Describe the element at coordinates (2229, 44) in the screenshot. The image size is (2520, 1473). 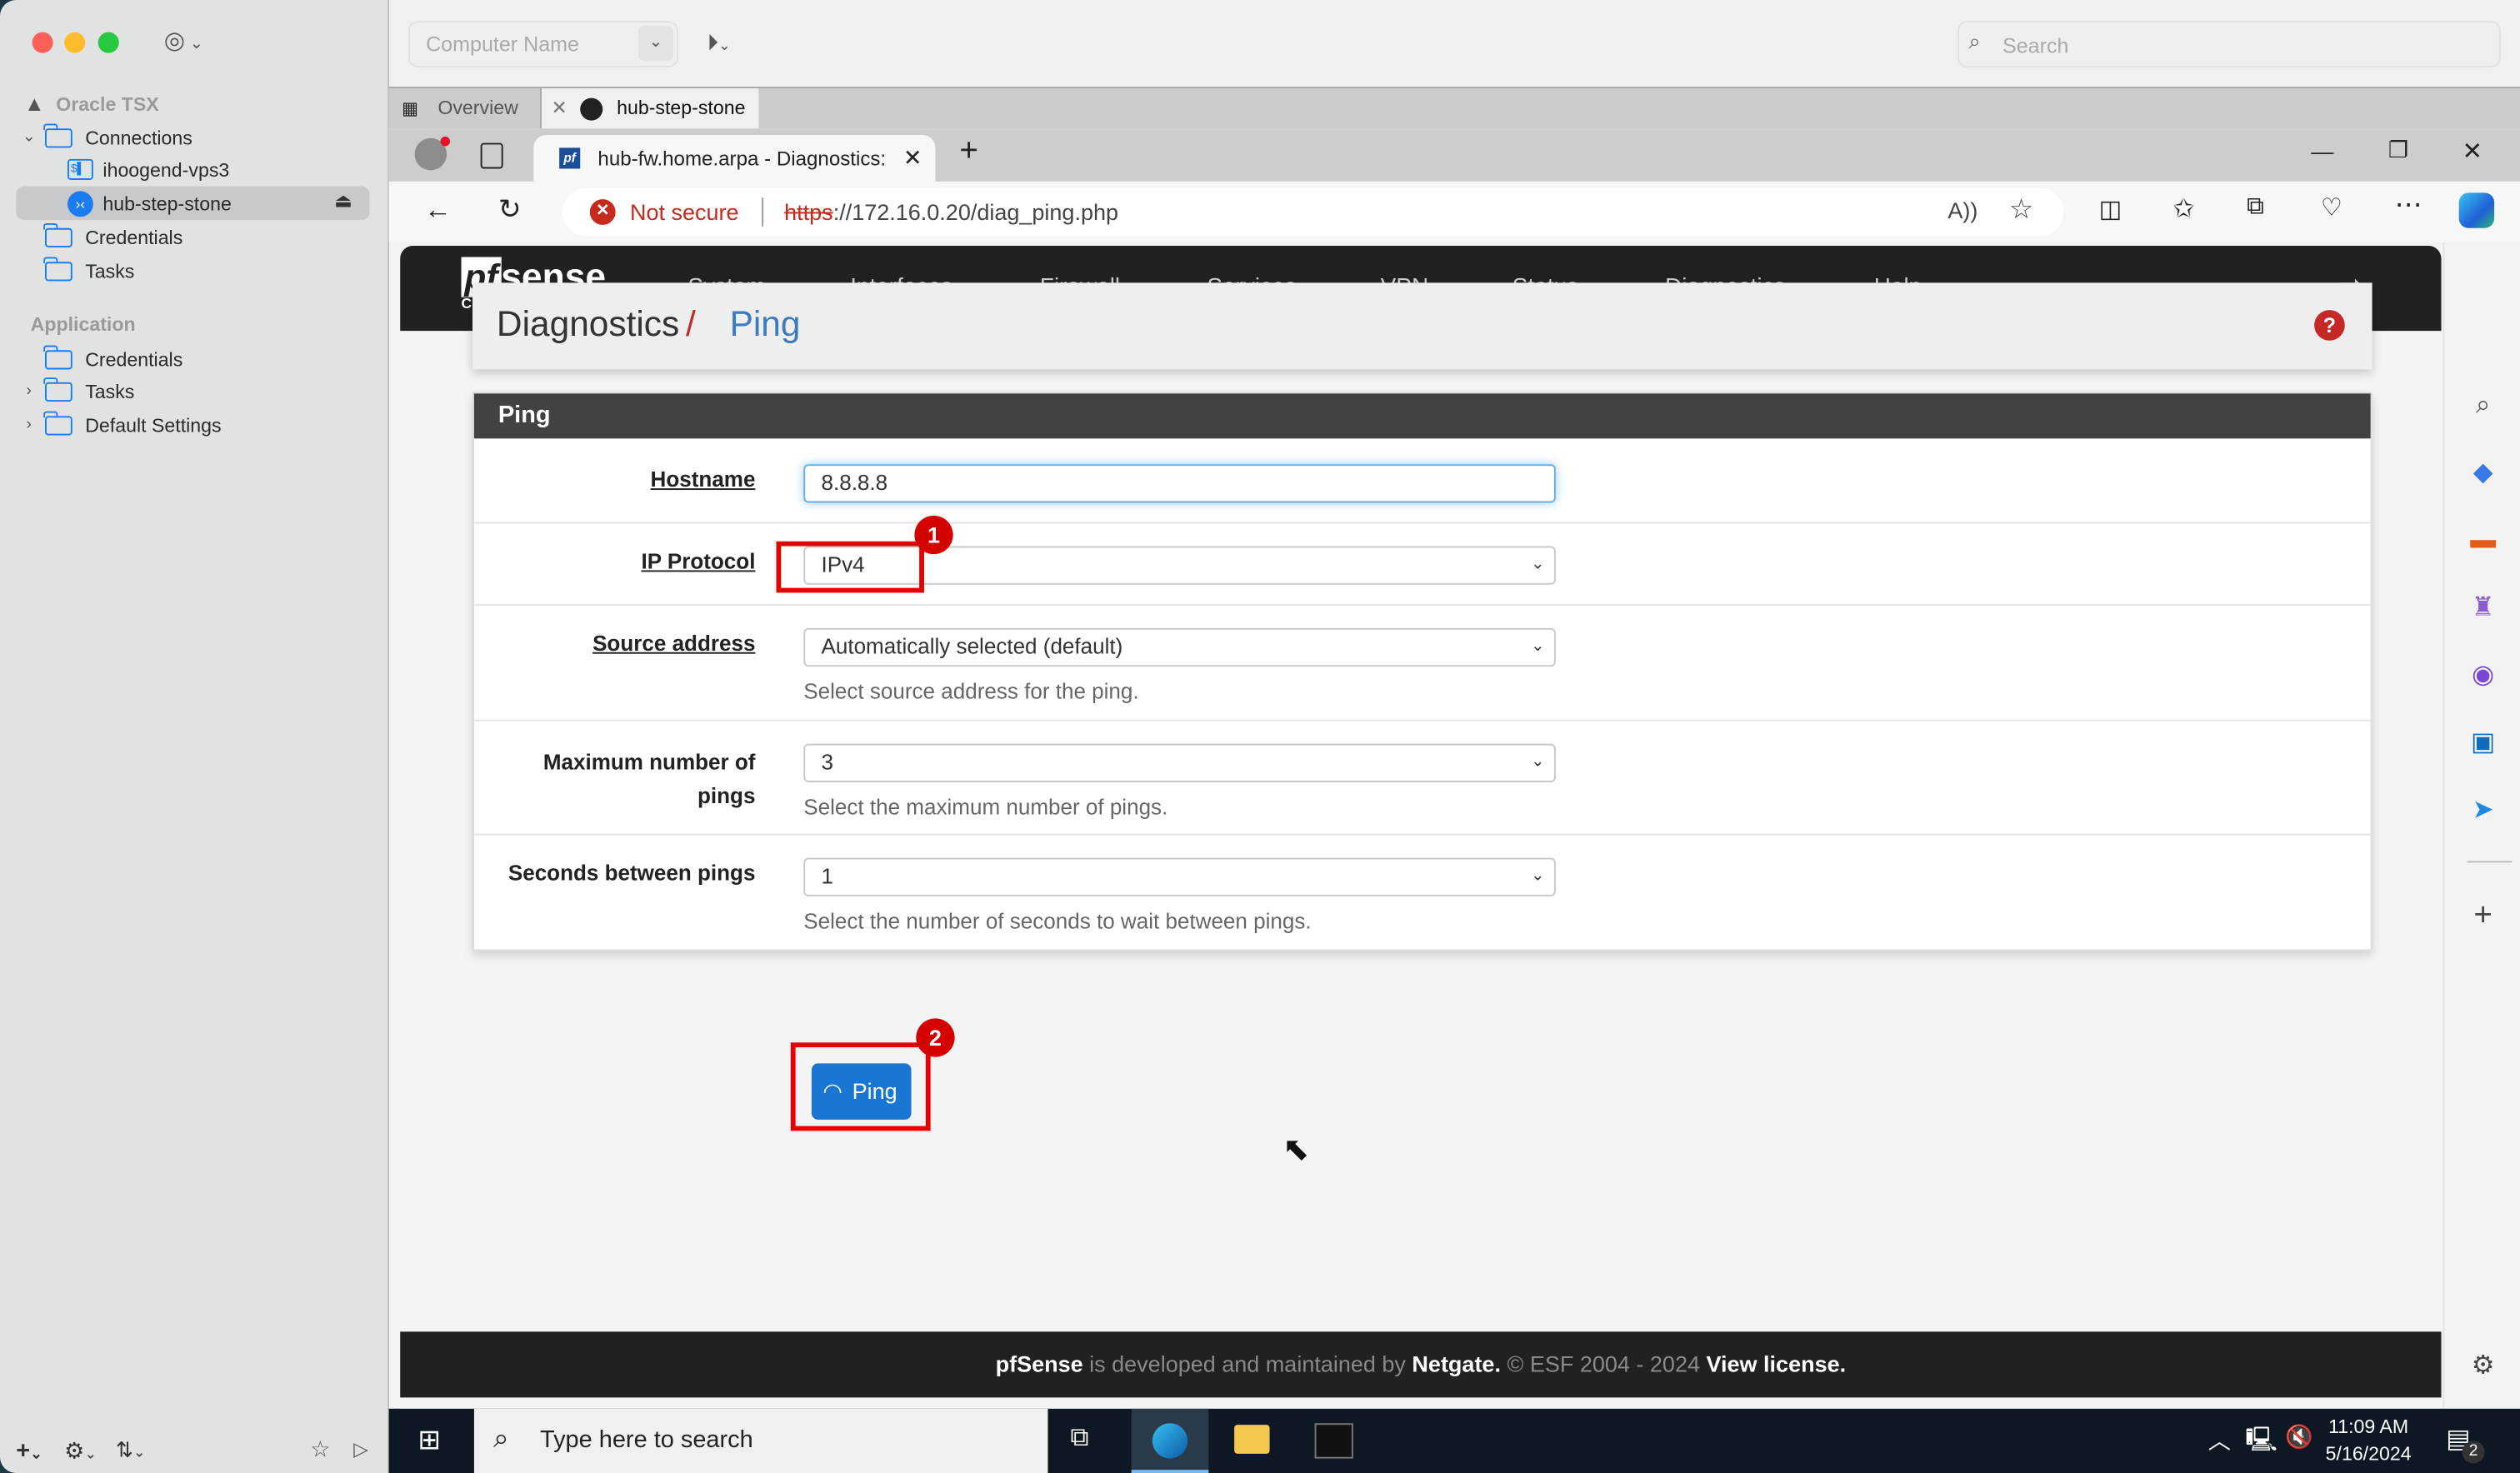
I see `search-field: ⌕ Search` at that location.